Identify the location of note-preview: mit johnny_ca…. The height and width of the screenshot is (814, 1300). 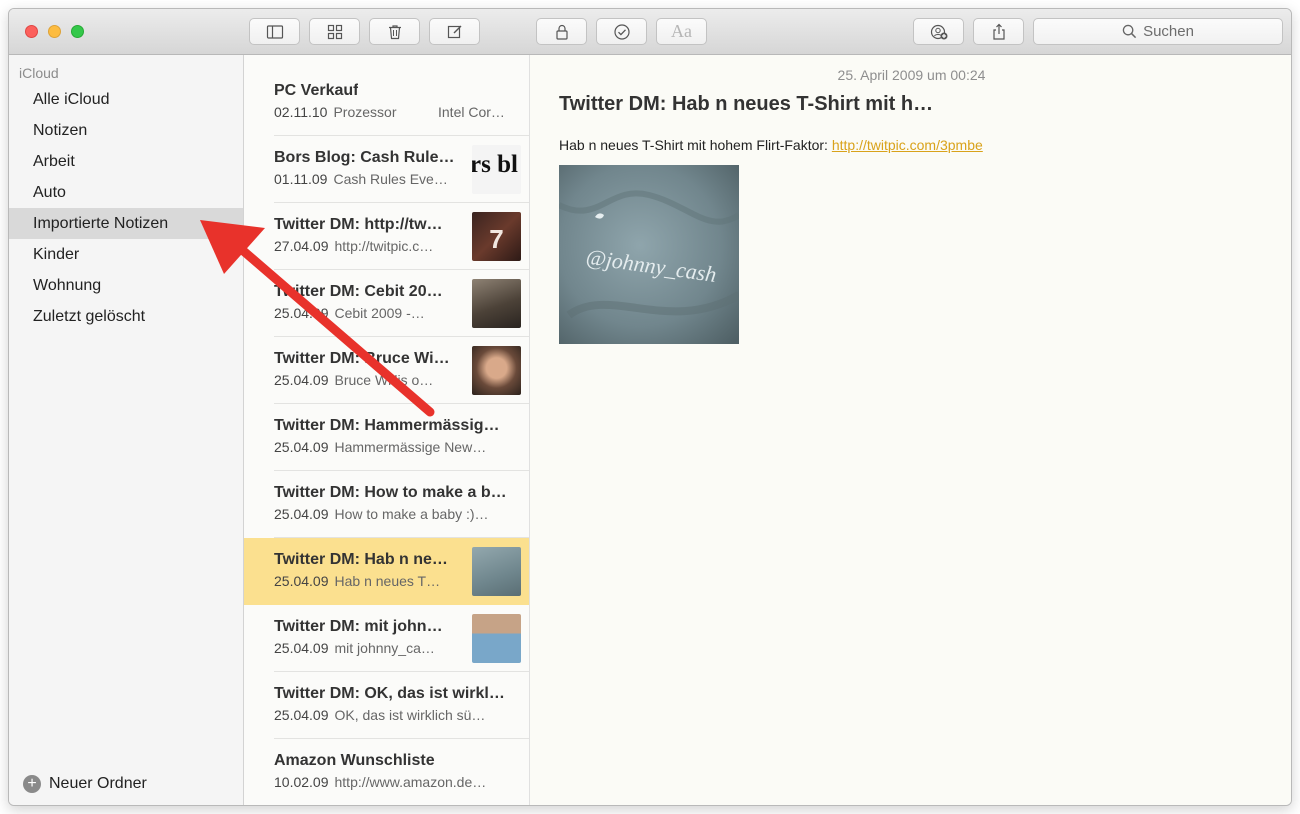
(384, 648).